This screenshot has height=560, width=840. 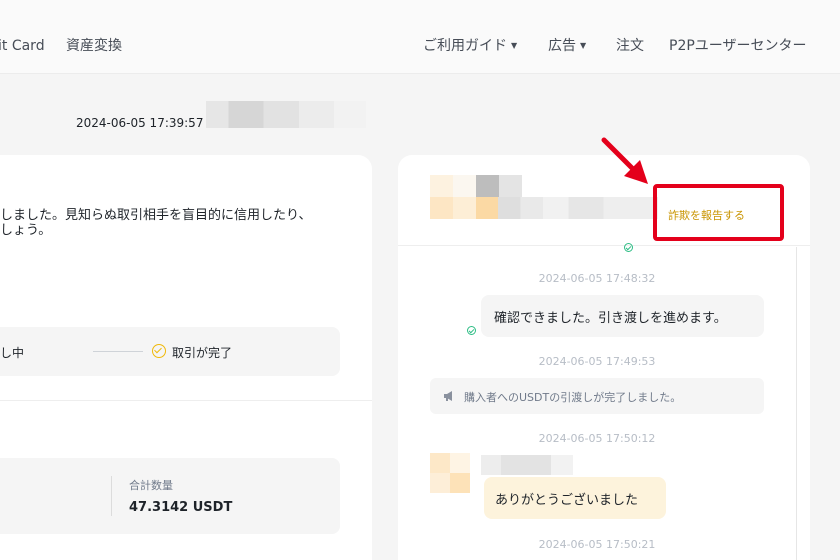 What do you see at coordinates (597, 438) in the screenshot?
I see `message-time: 2024-06-05 17:50:12` at bounding box center [597, 438].